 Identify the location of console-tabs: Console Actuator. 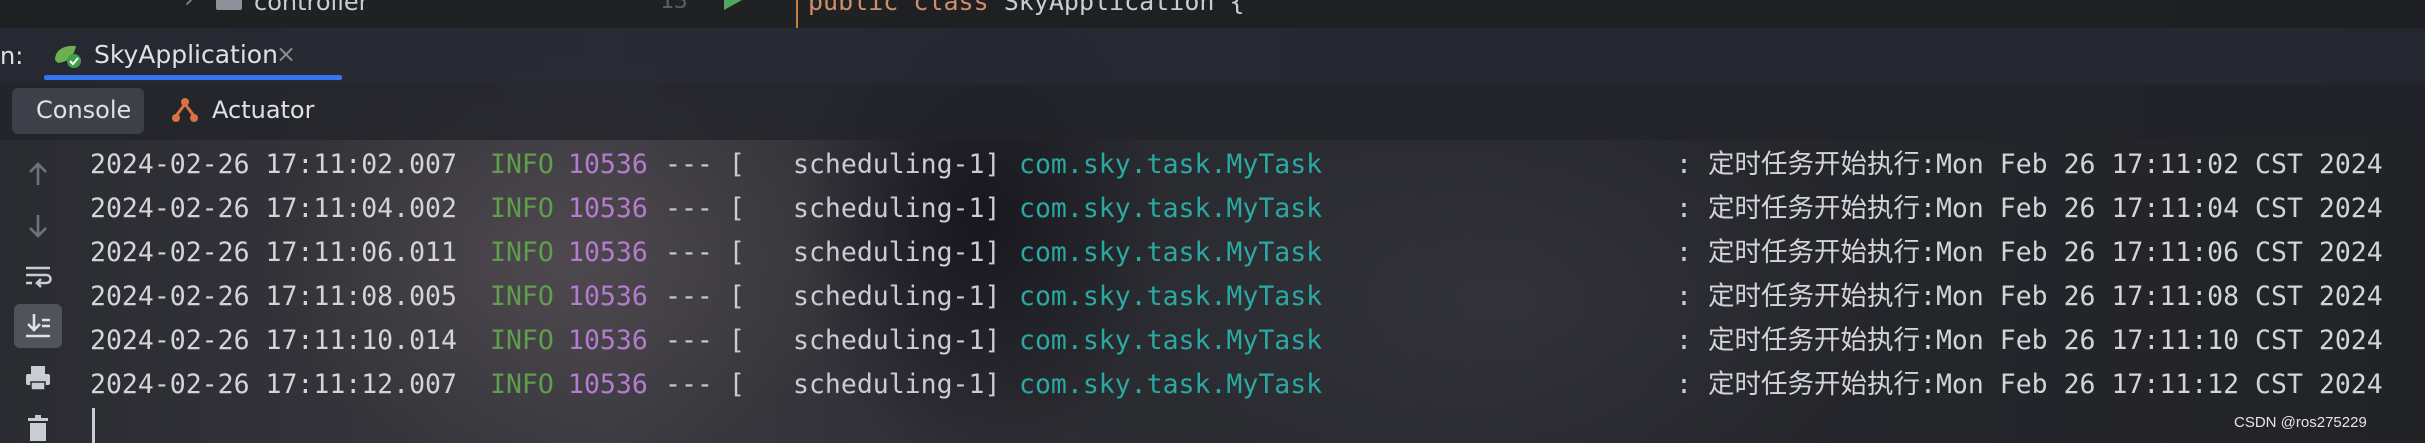
(1212, 111).